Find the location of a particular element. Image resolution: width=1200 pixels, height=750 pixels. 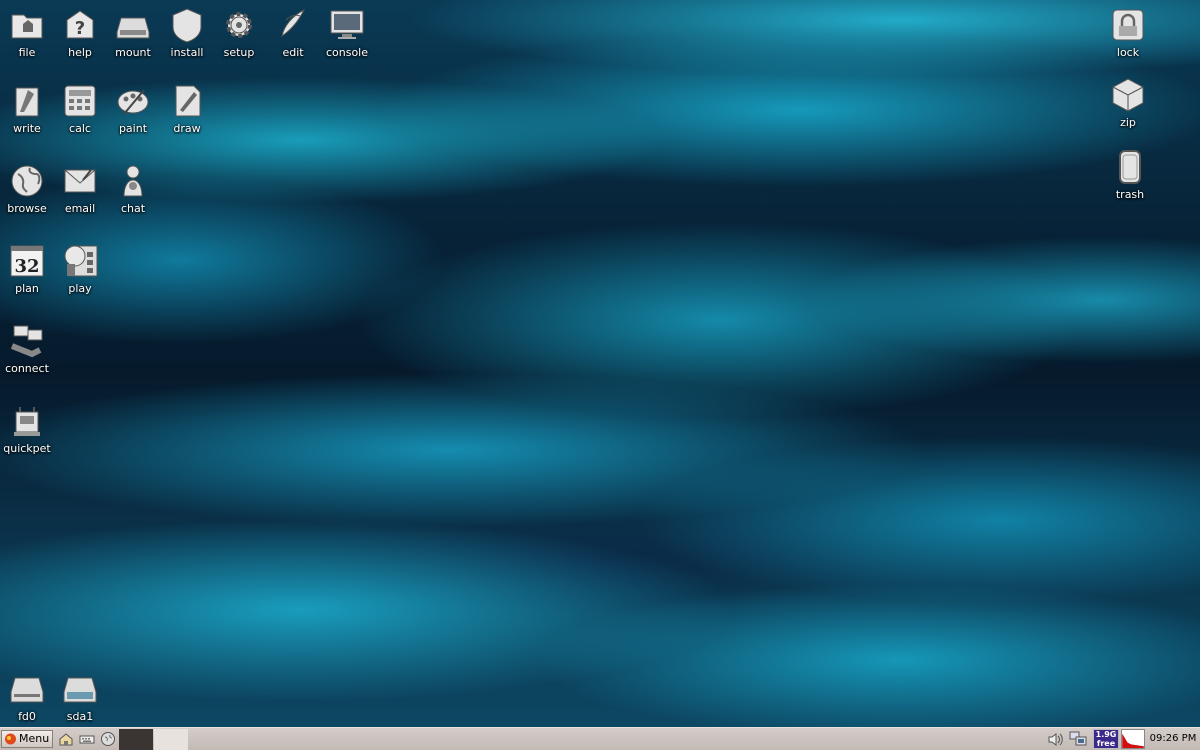

write-icon is located at coordinates (27, 101).